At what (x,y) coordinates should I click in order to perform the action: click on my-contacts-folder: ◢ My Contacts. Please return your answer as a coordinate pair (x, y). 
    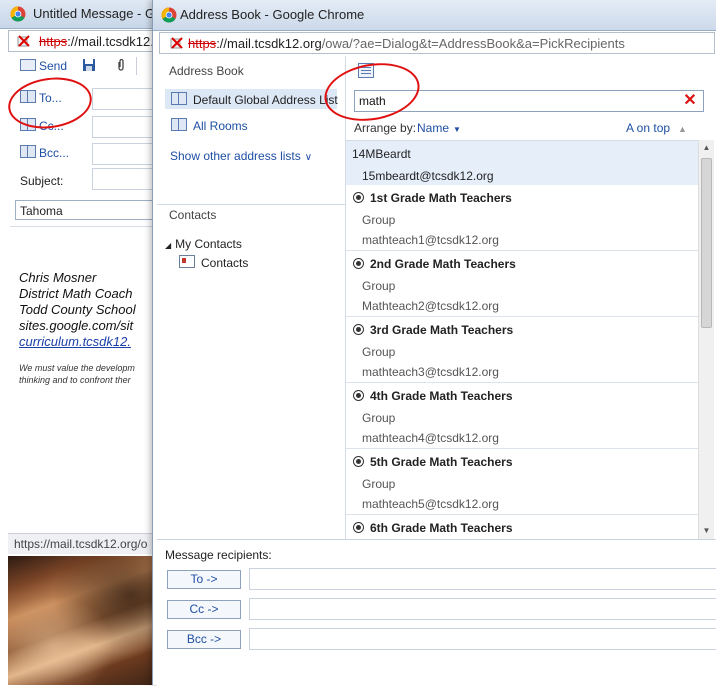
    Looking at the image, I should click on (203, 244).